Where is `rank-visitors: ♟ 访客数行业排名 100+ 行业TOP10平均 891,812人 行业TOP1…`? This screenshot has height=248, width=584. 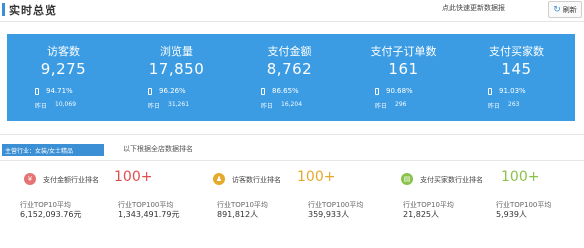 rank-visitors: ♟ 访客数行业排名 100+ 行业TOP10平均 891,812人 行业TOP1… is located at coordinates (308, 207).